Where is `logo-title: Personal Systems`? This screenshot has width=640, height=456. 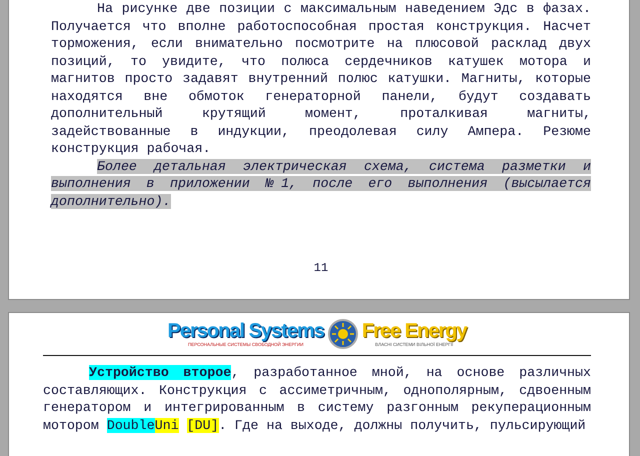
logo-title: Personal Systems is located at coordinates (246, 331).